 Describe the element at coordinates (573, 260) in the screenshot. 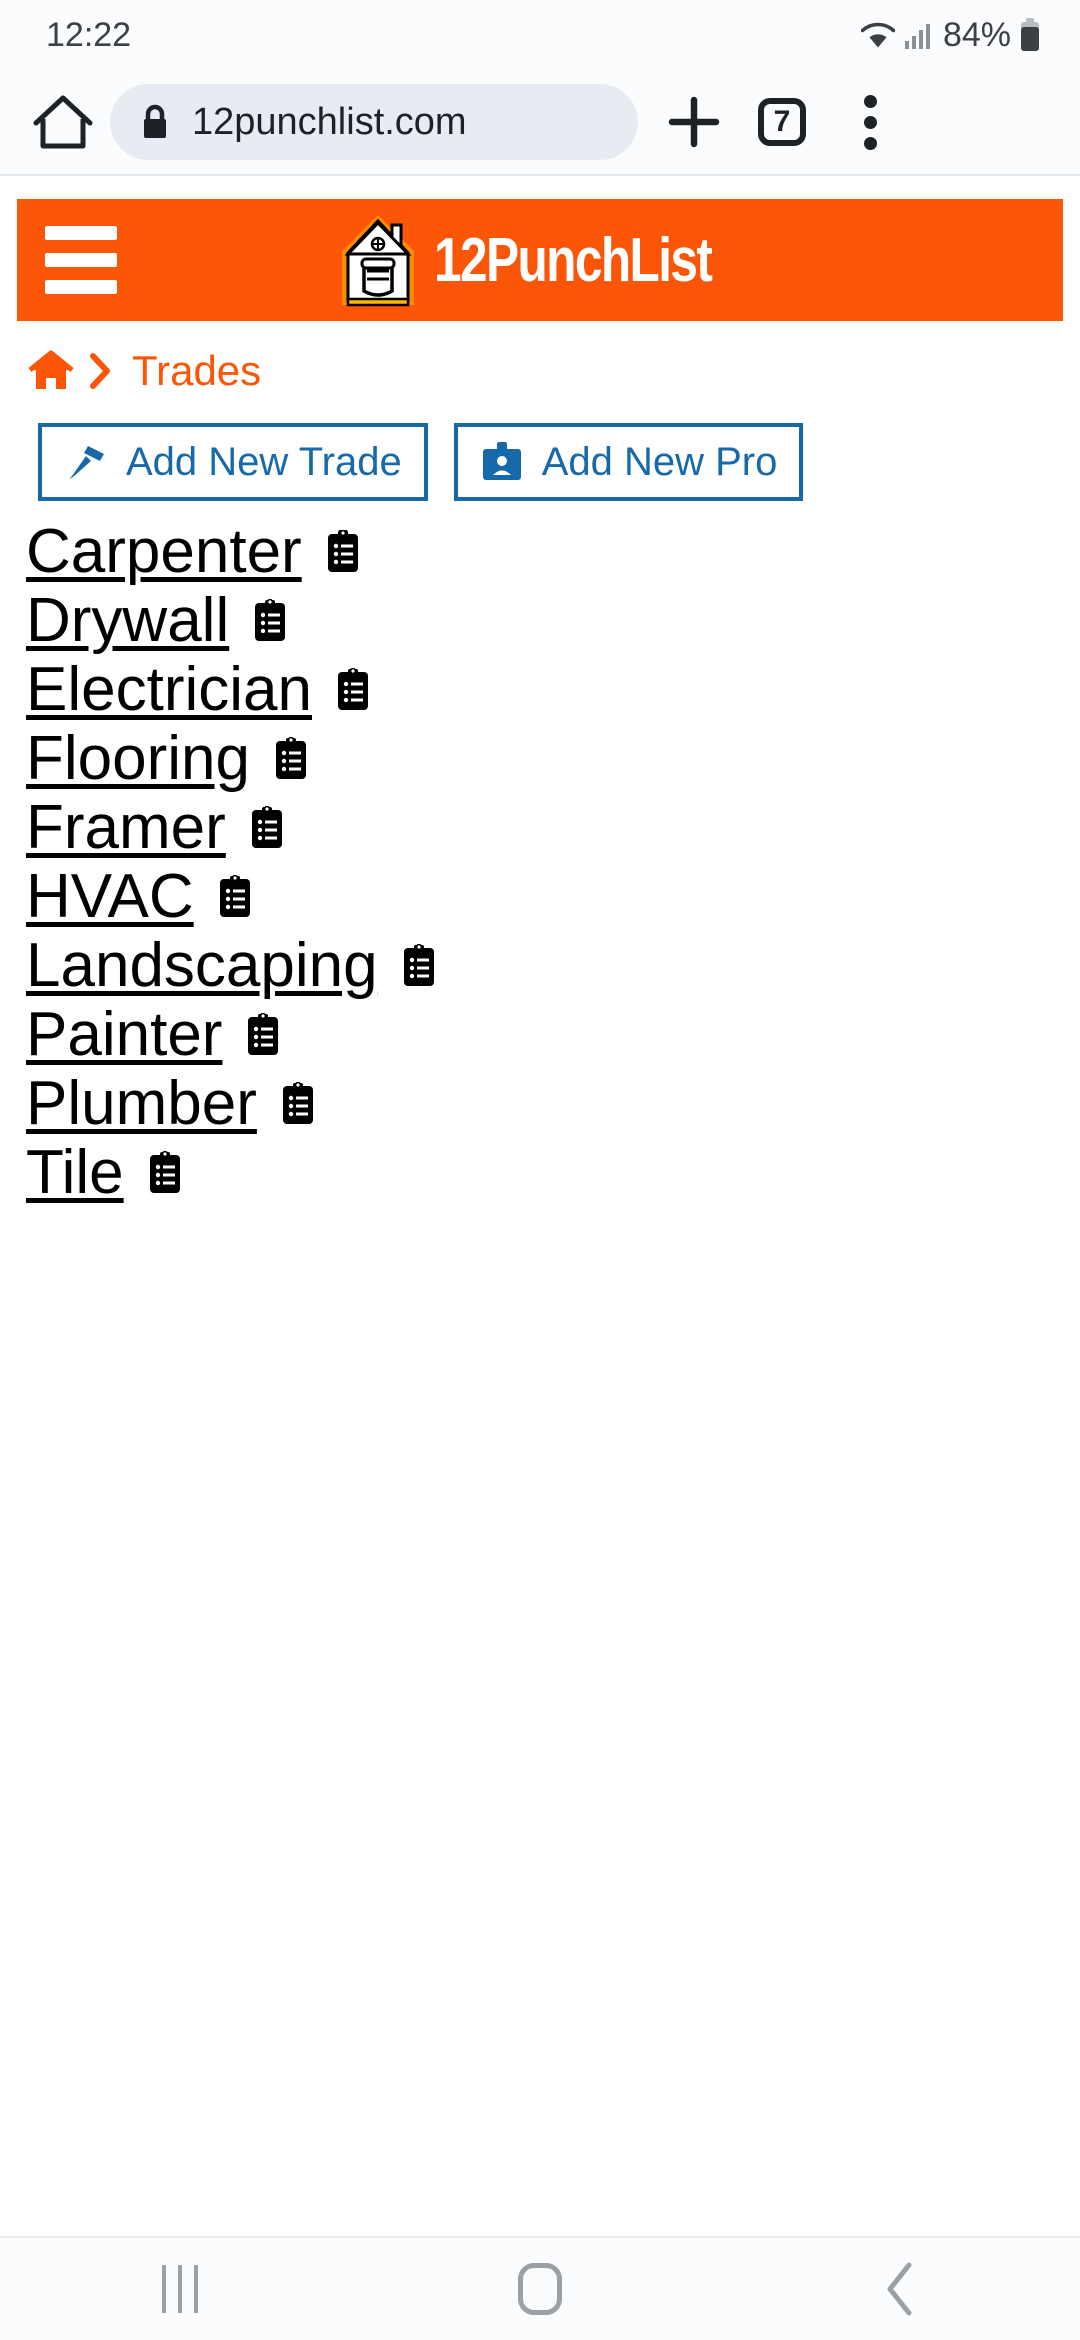

I see `brand-name: 12PunchList` at that location.